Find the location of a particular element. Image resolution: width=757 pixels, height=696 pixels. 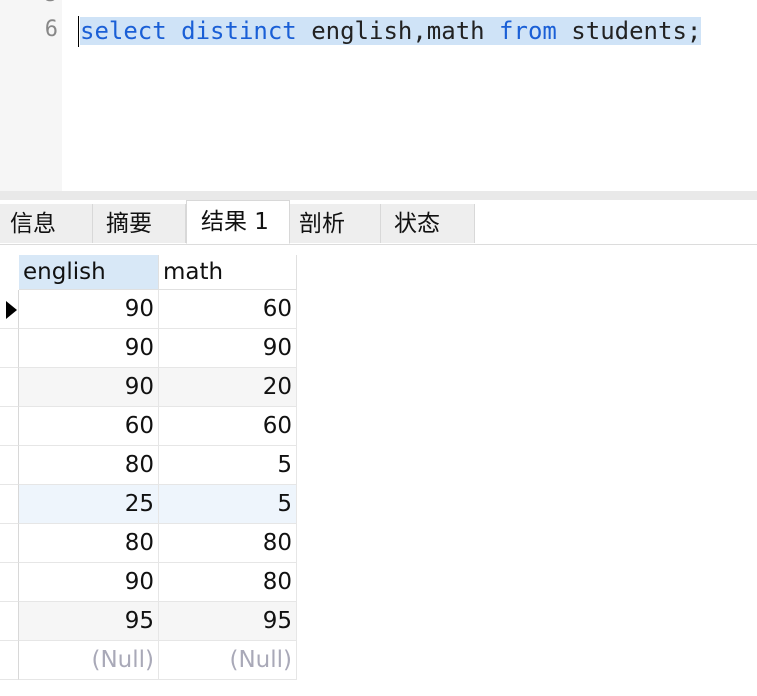

table-row: 80 80 is located at coordinates (148, 543).